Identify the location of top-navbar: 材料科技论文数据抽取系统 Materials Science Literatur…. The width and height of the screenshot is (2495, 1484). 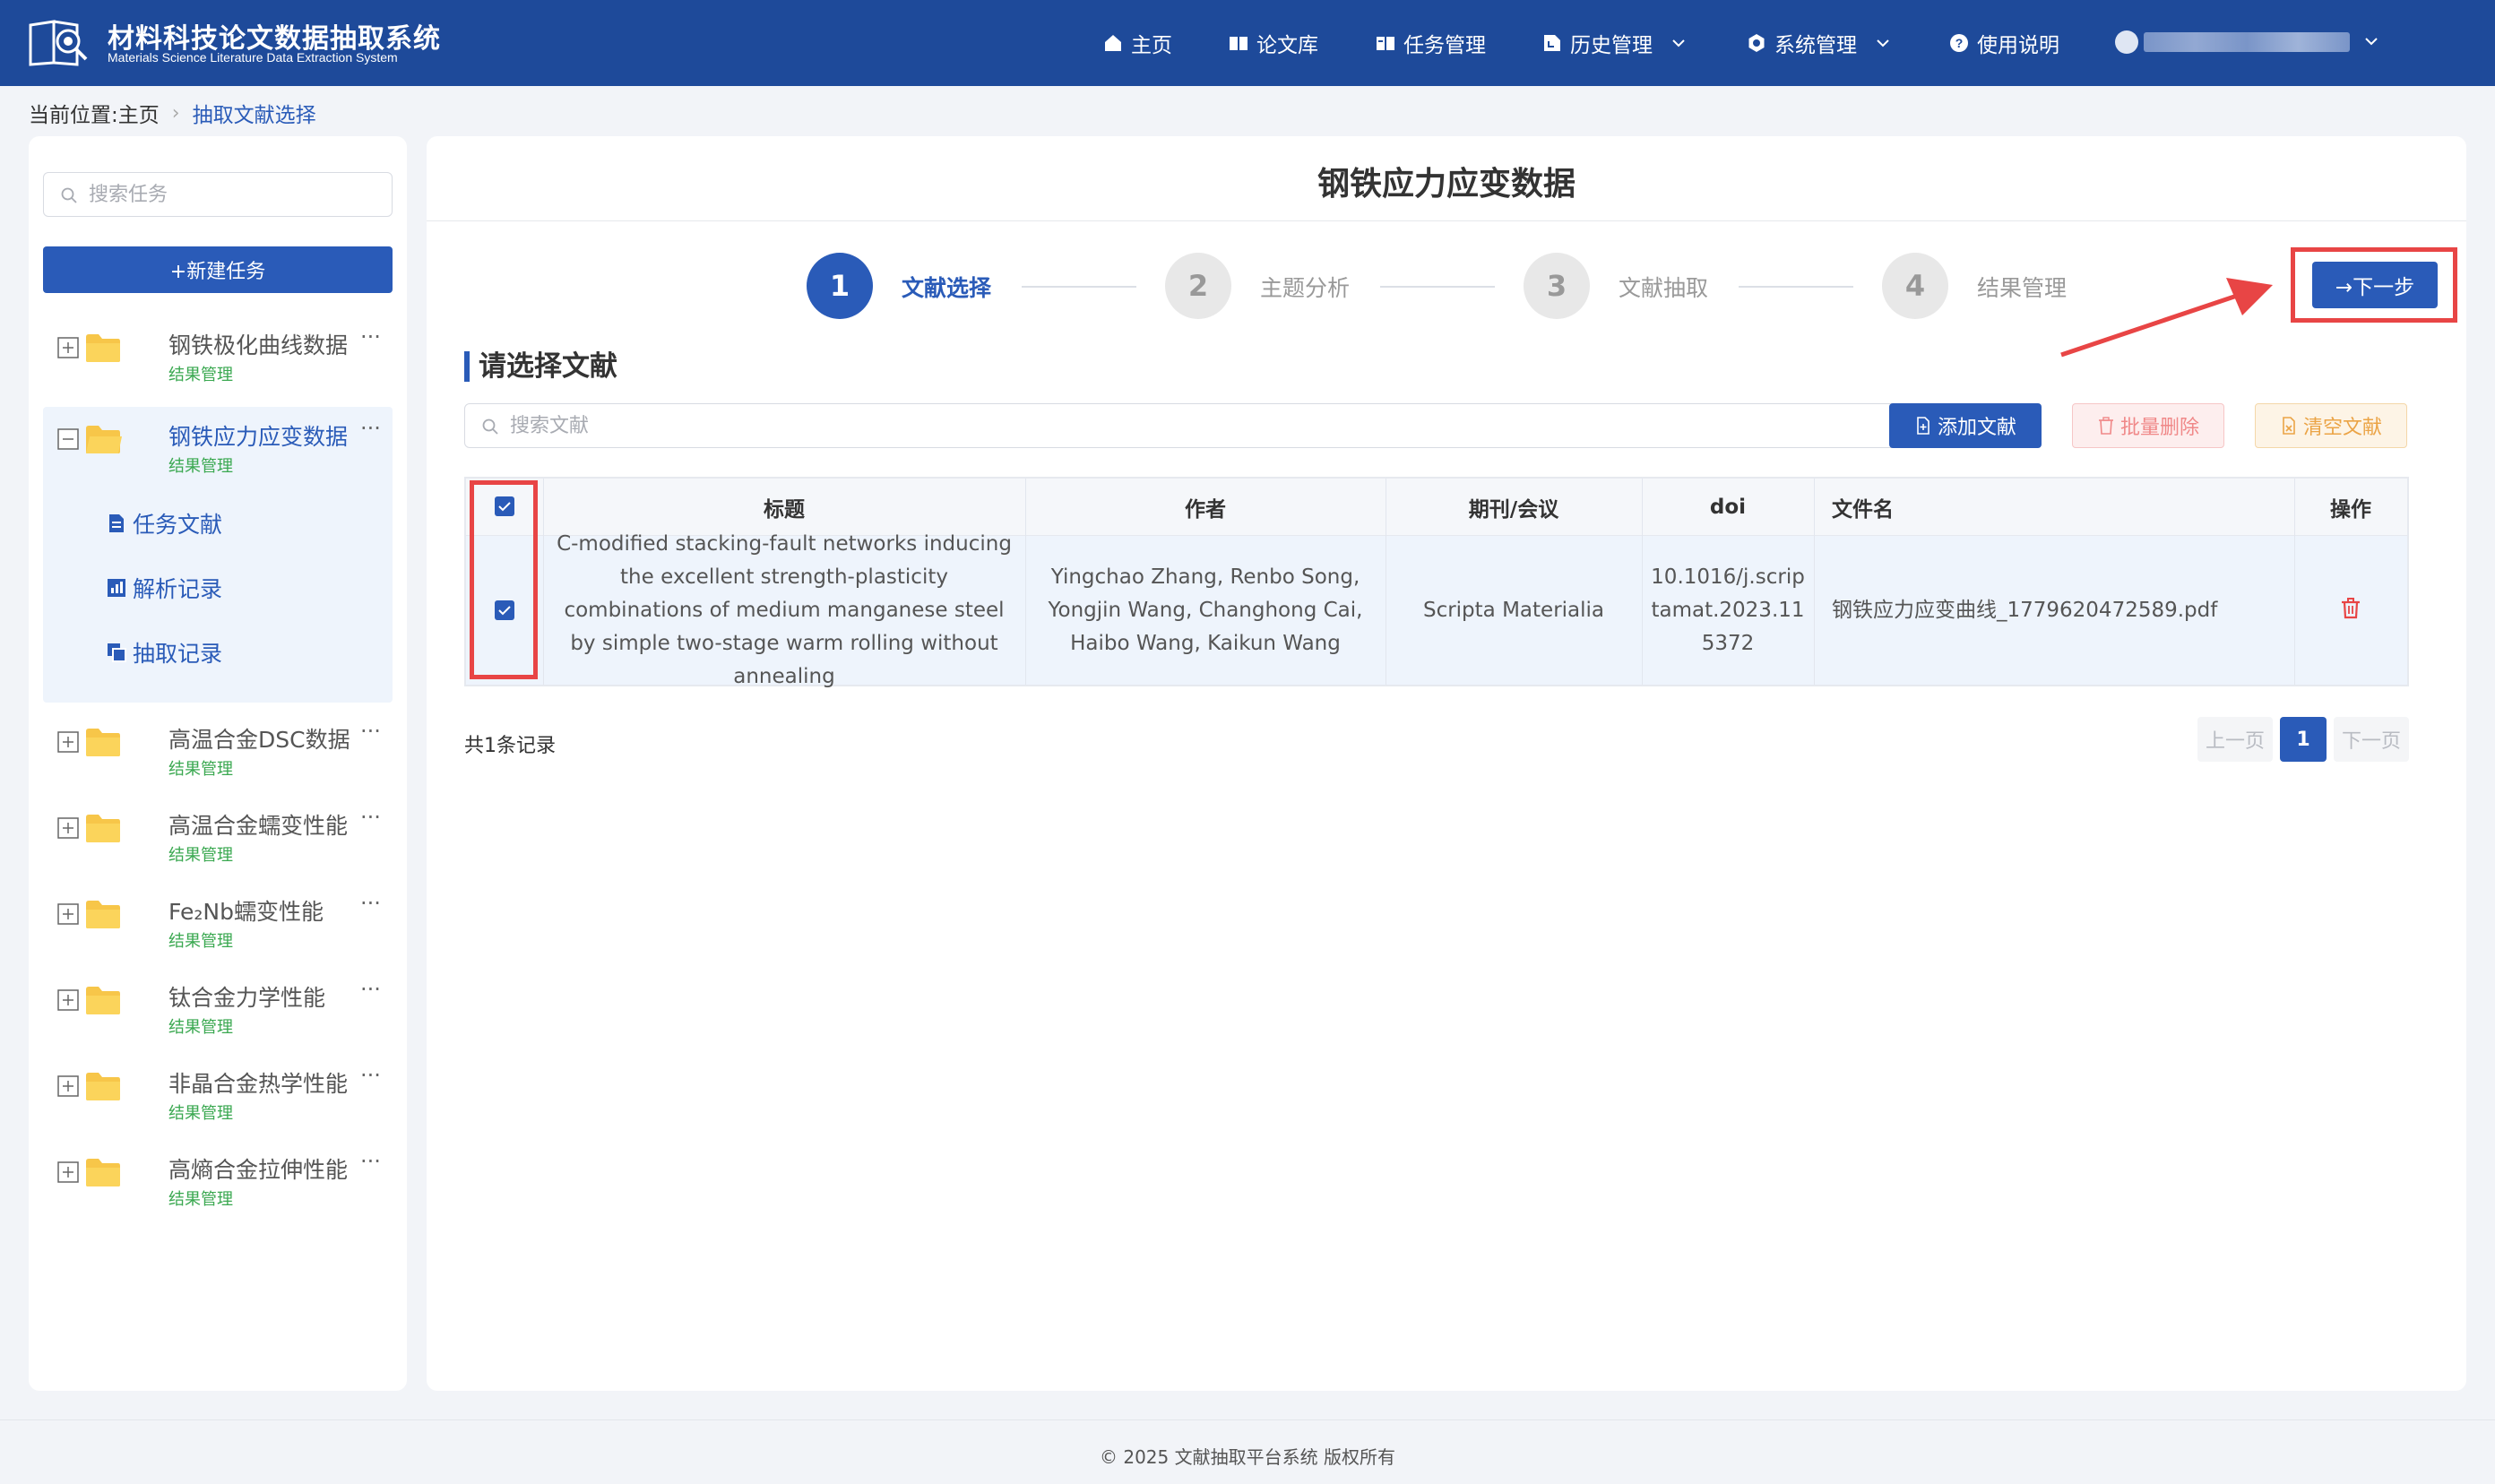
(1248, 43).